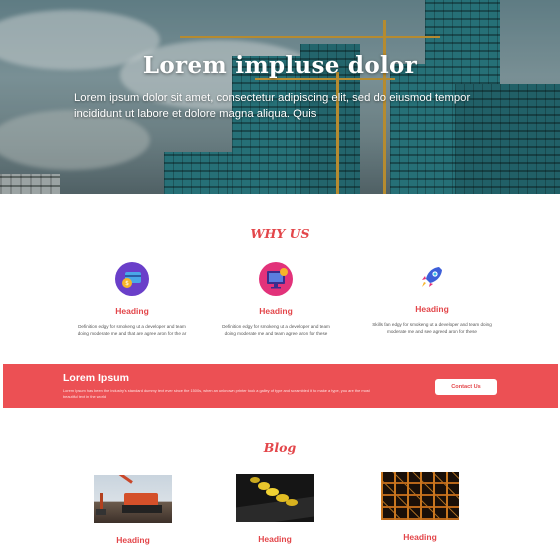 This screenshot has height=560, width=560. What do you see at coordinates (420, 496) in the screenshot?
I see `steel-scaffold-photo` at bounding box center [420, 496].